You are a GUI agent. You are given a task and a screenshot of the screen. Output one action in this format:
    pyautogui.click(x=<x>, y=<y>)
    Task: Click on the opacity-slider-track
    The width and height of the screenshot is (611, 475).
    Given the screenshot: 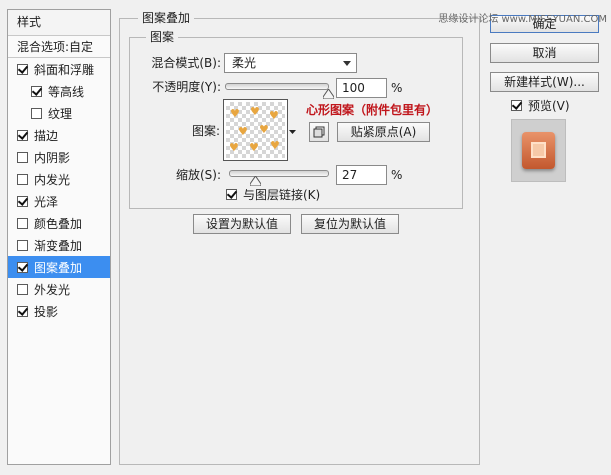 What is the action you would take?
    pyautogui.click(x=277, y=86)
    